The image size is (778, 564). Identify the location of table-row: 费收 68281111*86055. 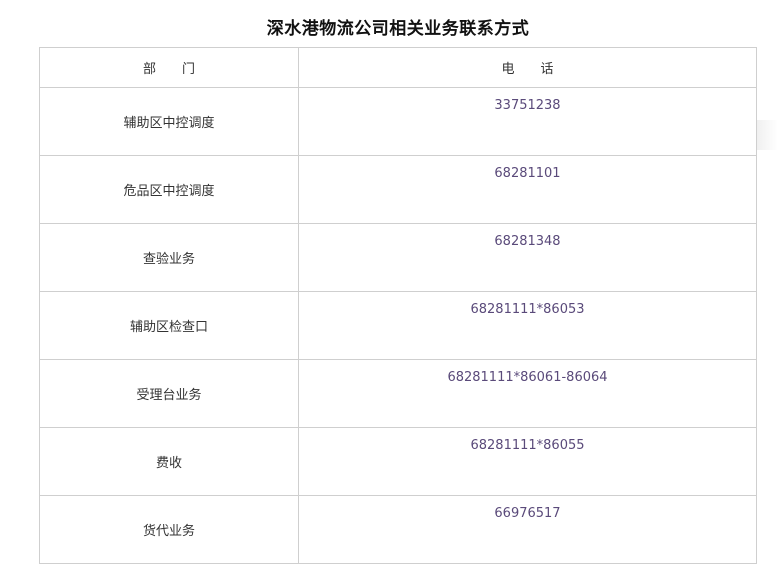
(398, 461).